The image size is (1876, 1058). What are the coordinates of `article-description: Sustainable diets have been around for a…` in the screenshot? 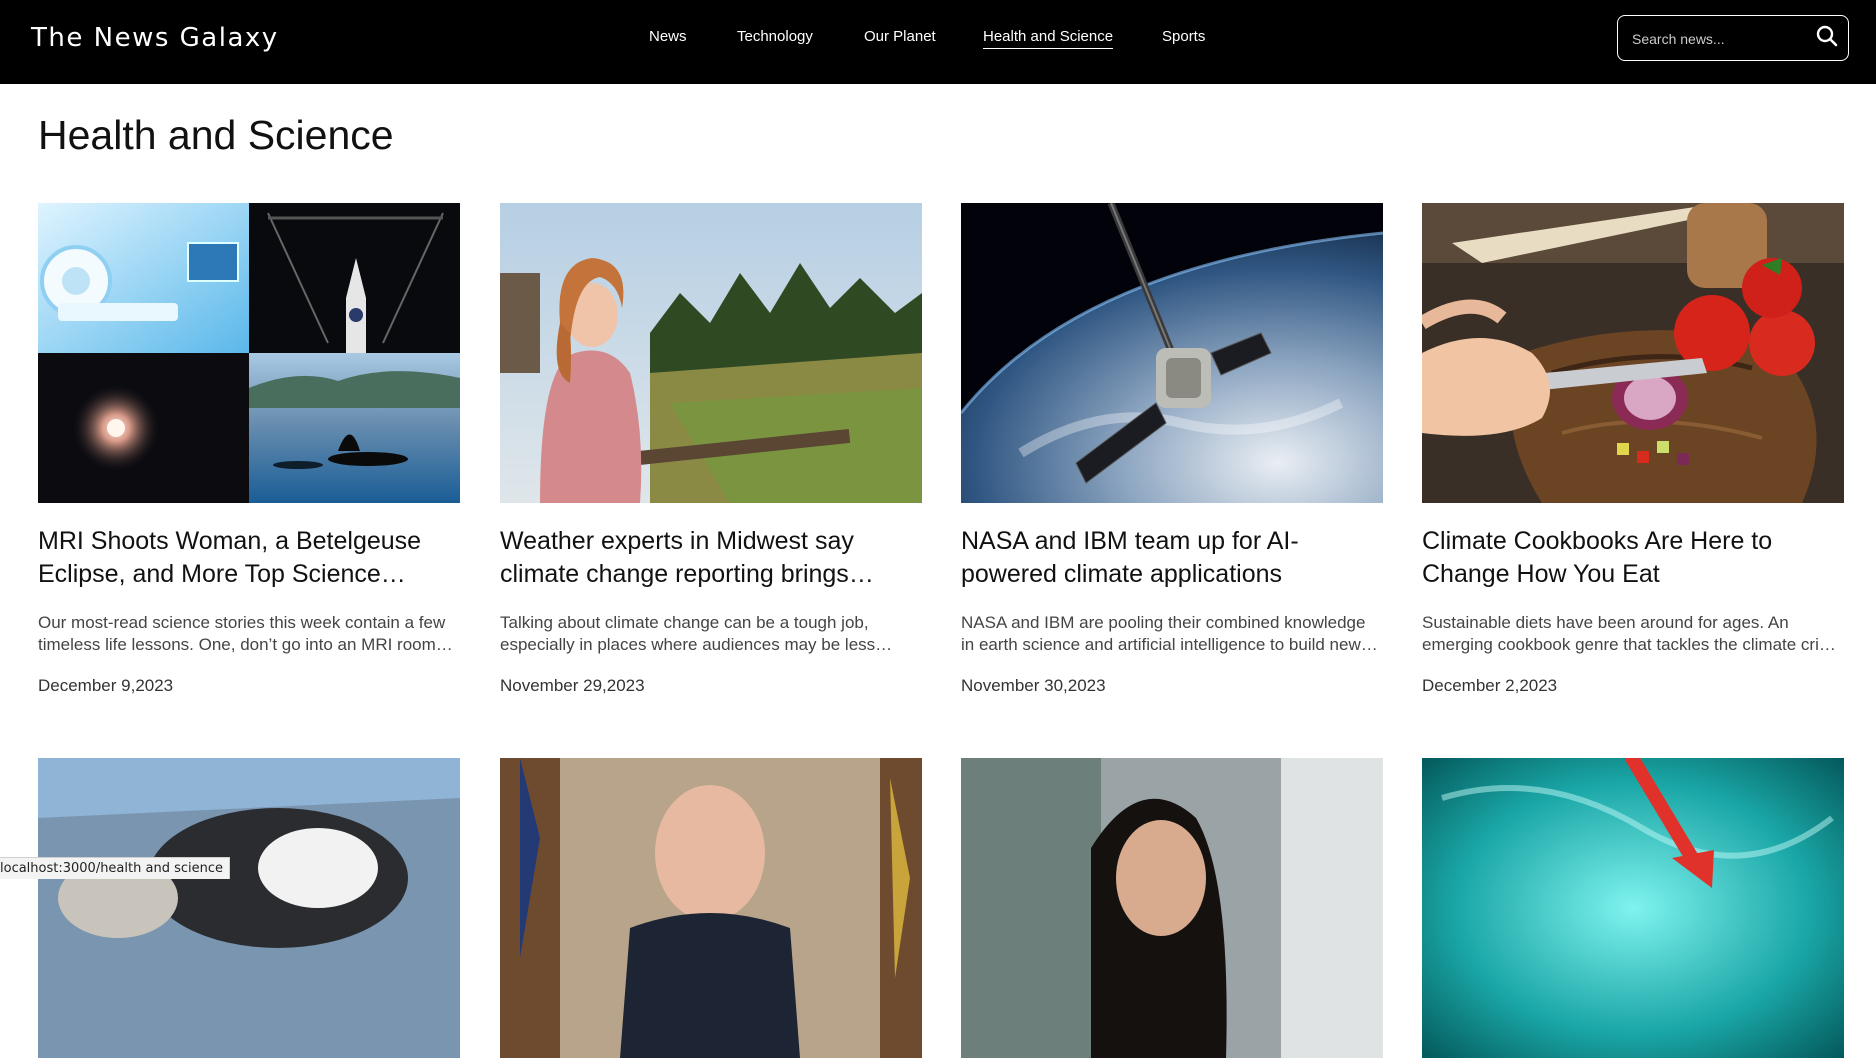 It's located at (1631, 633).